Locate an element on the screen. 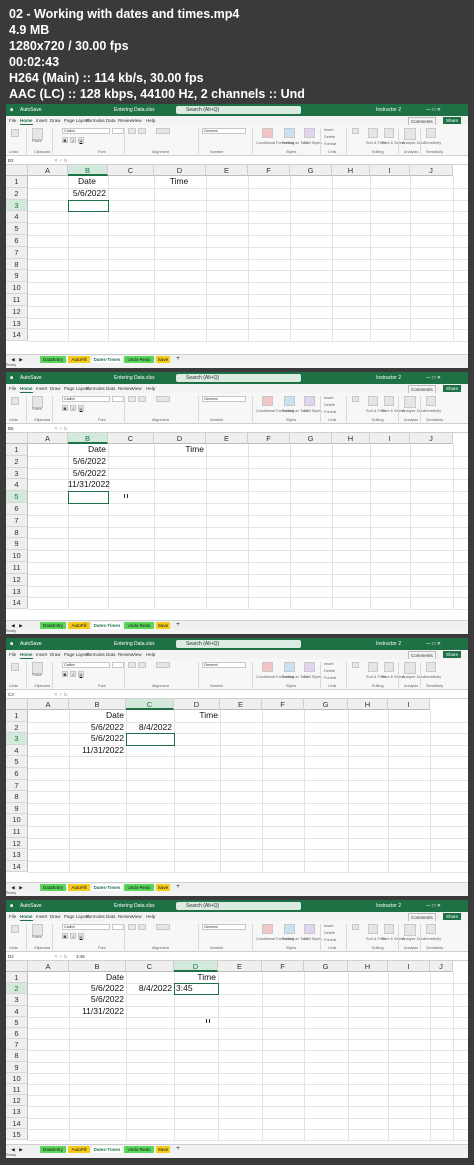  analyze-data-icon is located at coordinates (410, 134).